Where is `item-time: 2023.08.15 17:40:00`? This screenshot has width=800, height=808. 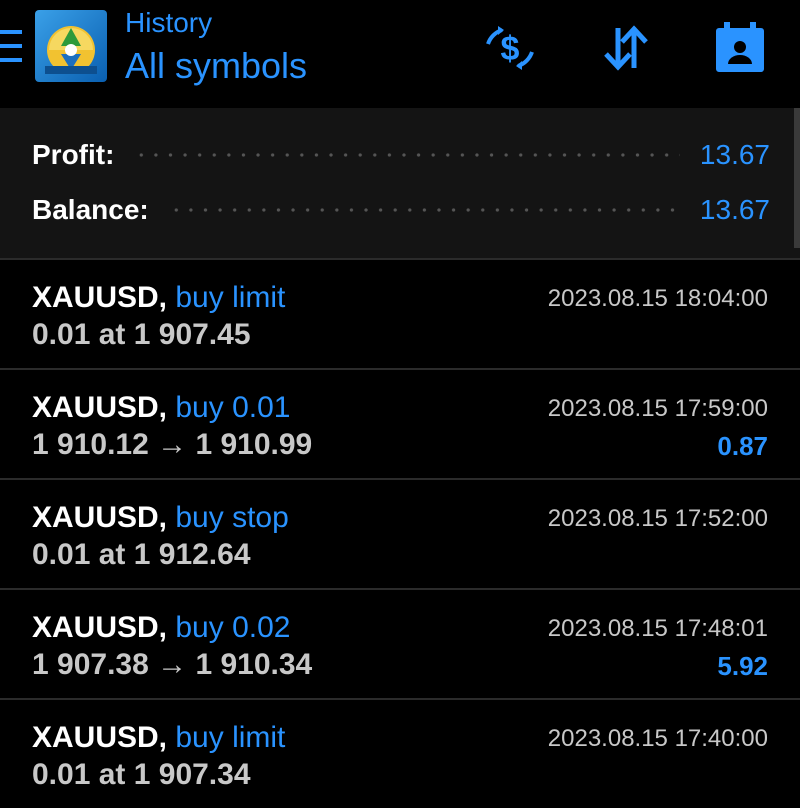 item-time: 2023.08.15 17:40:00 is located at coordinates (657, 738).